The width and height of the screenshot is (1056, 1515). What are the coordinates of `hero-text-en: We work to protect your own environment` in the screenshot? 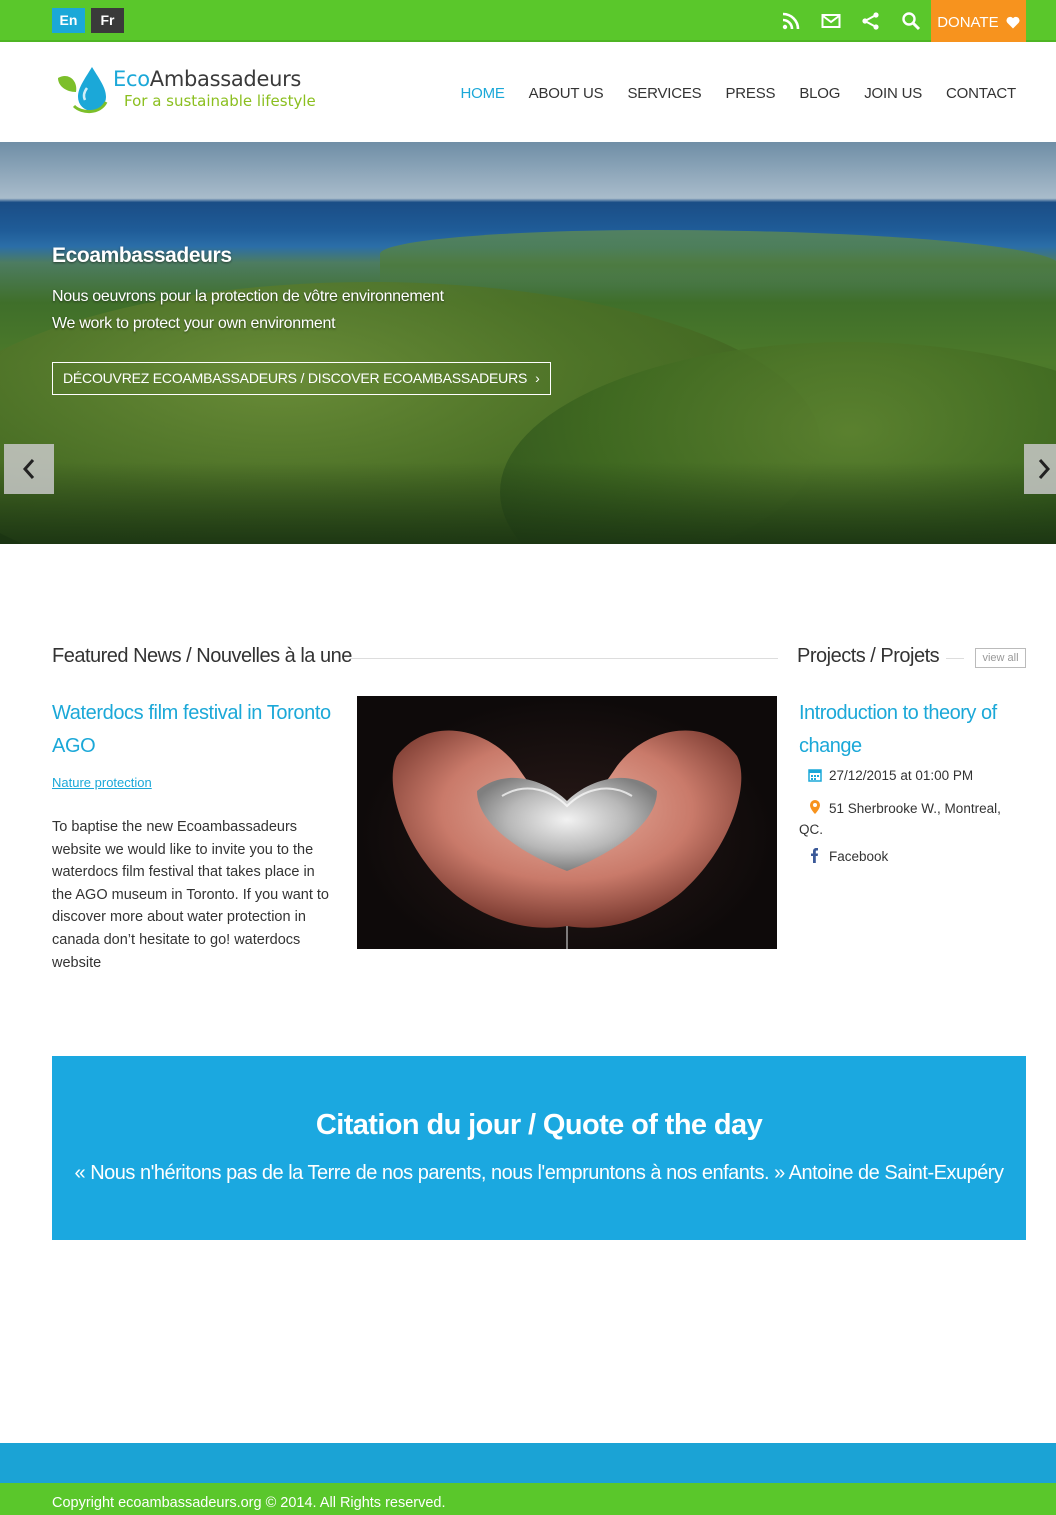 It's located at (194, 323).